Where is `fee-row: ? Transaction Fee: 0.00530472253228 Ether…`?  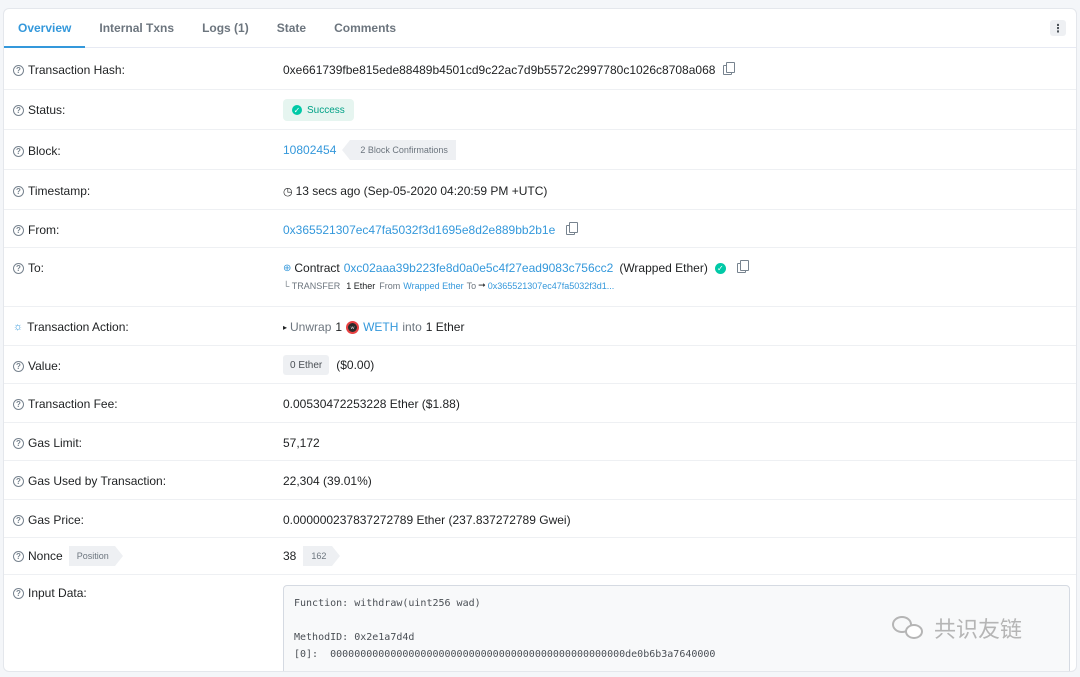 fee-row: ? Transaction Fee: 0.00530472253228 Ether… is located at coordinates (540, 403).